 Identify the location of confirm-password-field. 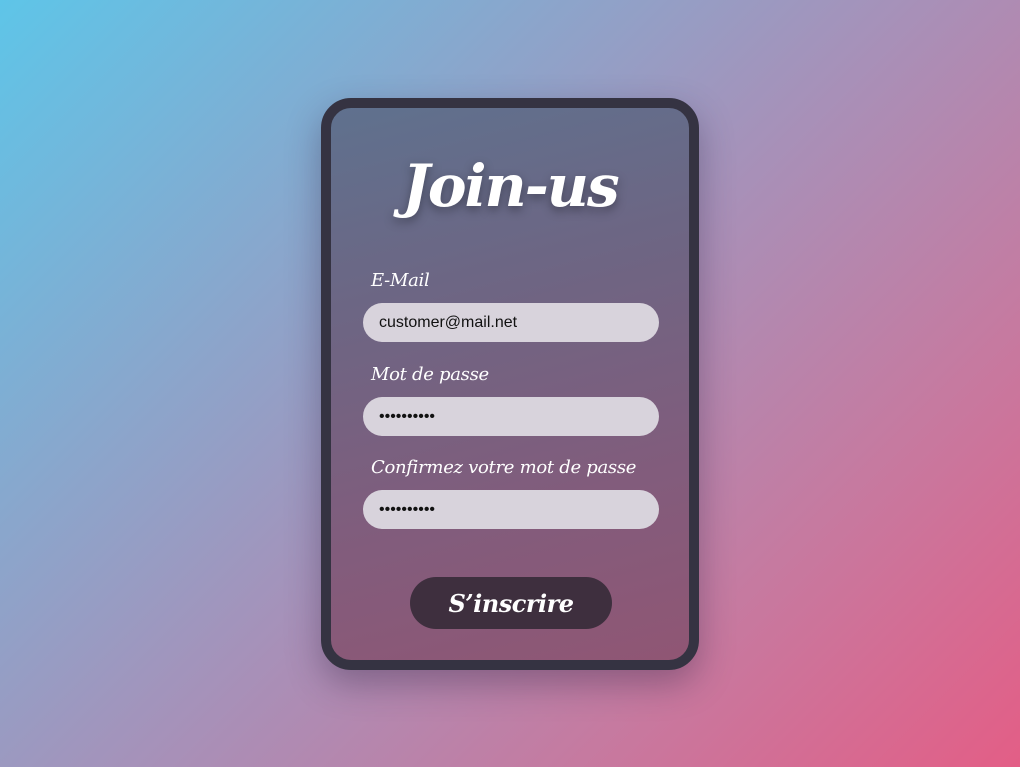
(511, 509).